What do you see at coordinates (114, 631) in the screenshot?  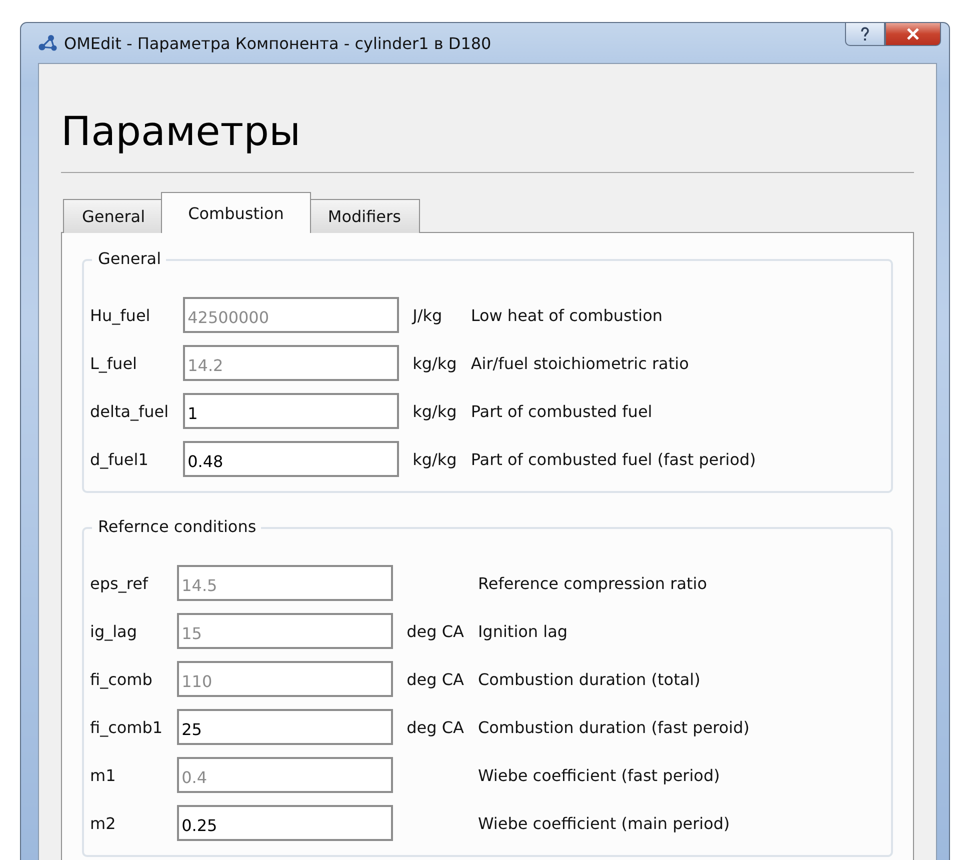 I see `parameter-label: ig_lag` at bounding box center [114, 631].